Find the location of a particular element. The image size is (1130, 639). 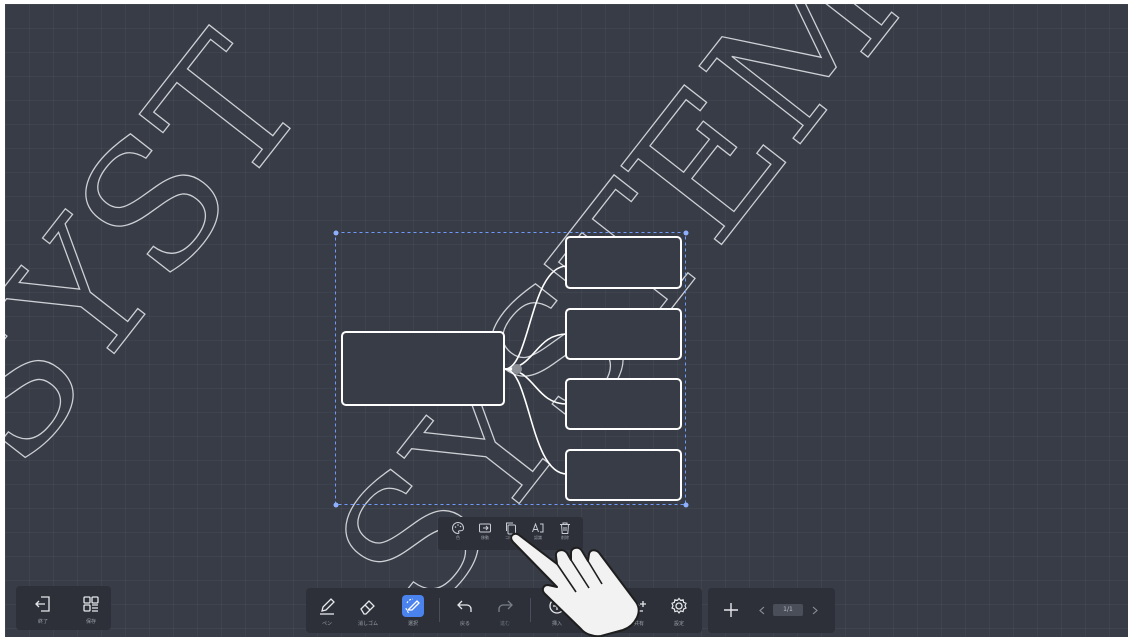

eraser-icon is located at coordinates (367, 607).